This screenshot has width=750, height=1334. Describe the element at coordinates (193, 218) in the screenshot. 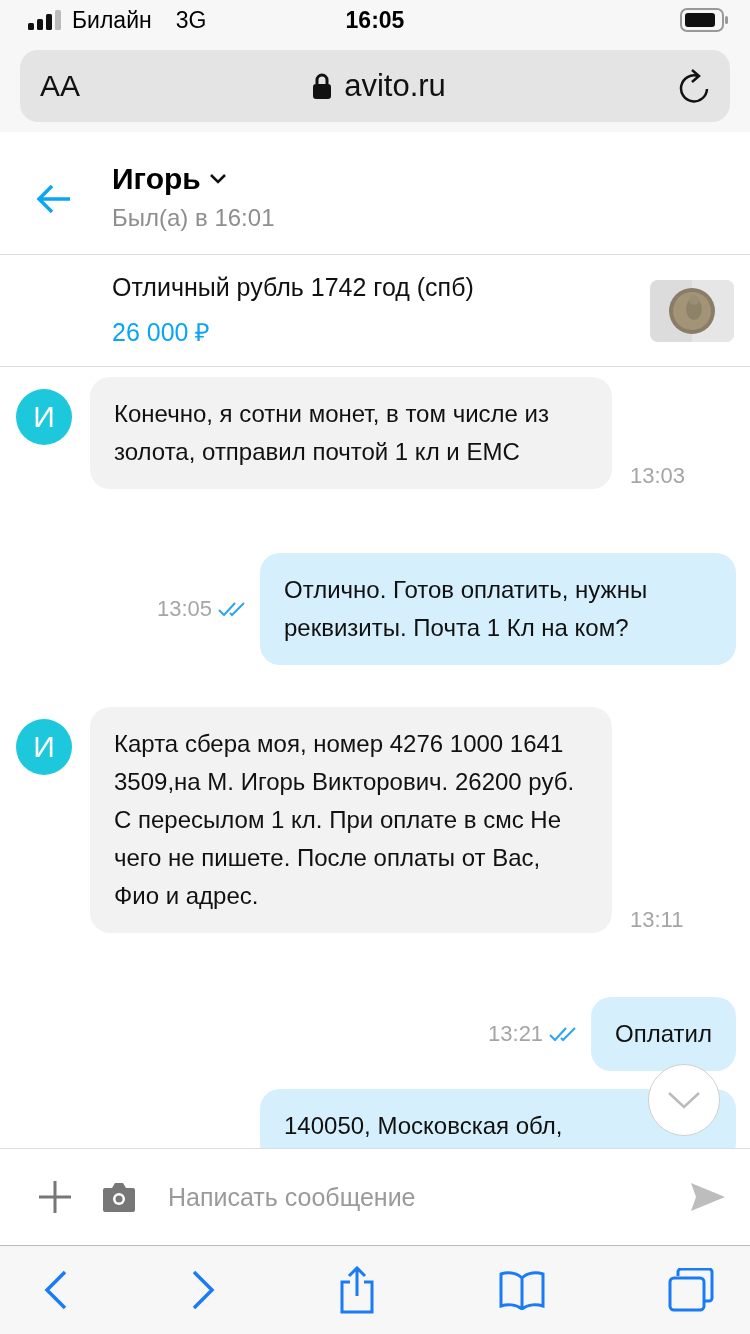

I see `last-seen: Был(а) в 16:01` at that location.